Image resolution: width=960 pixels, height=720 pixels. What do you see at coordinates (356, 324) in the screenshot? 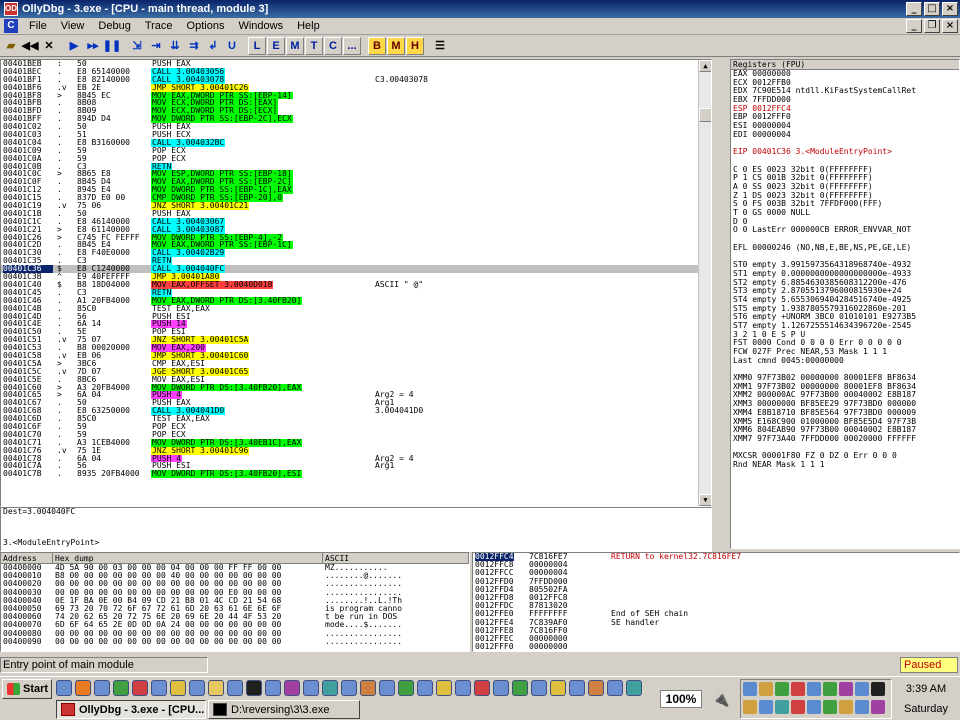
I see `disasm-row: 00401C4E. 6A 14 PUSH 14` at bounding box center [356, 324].